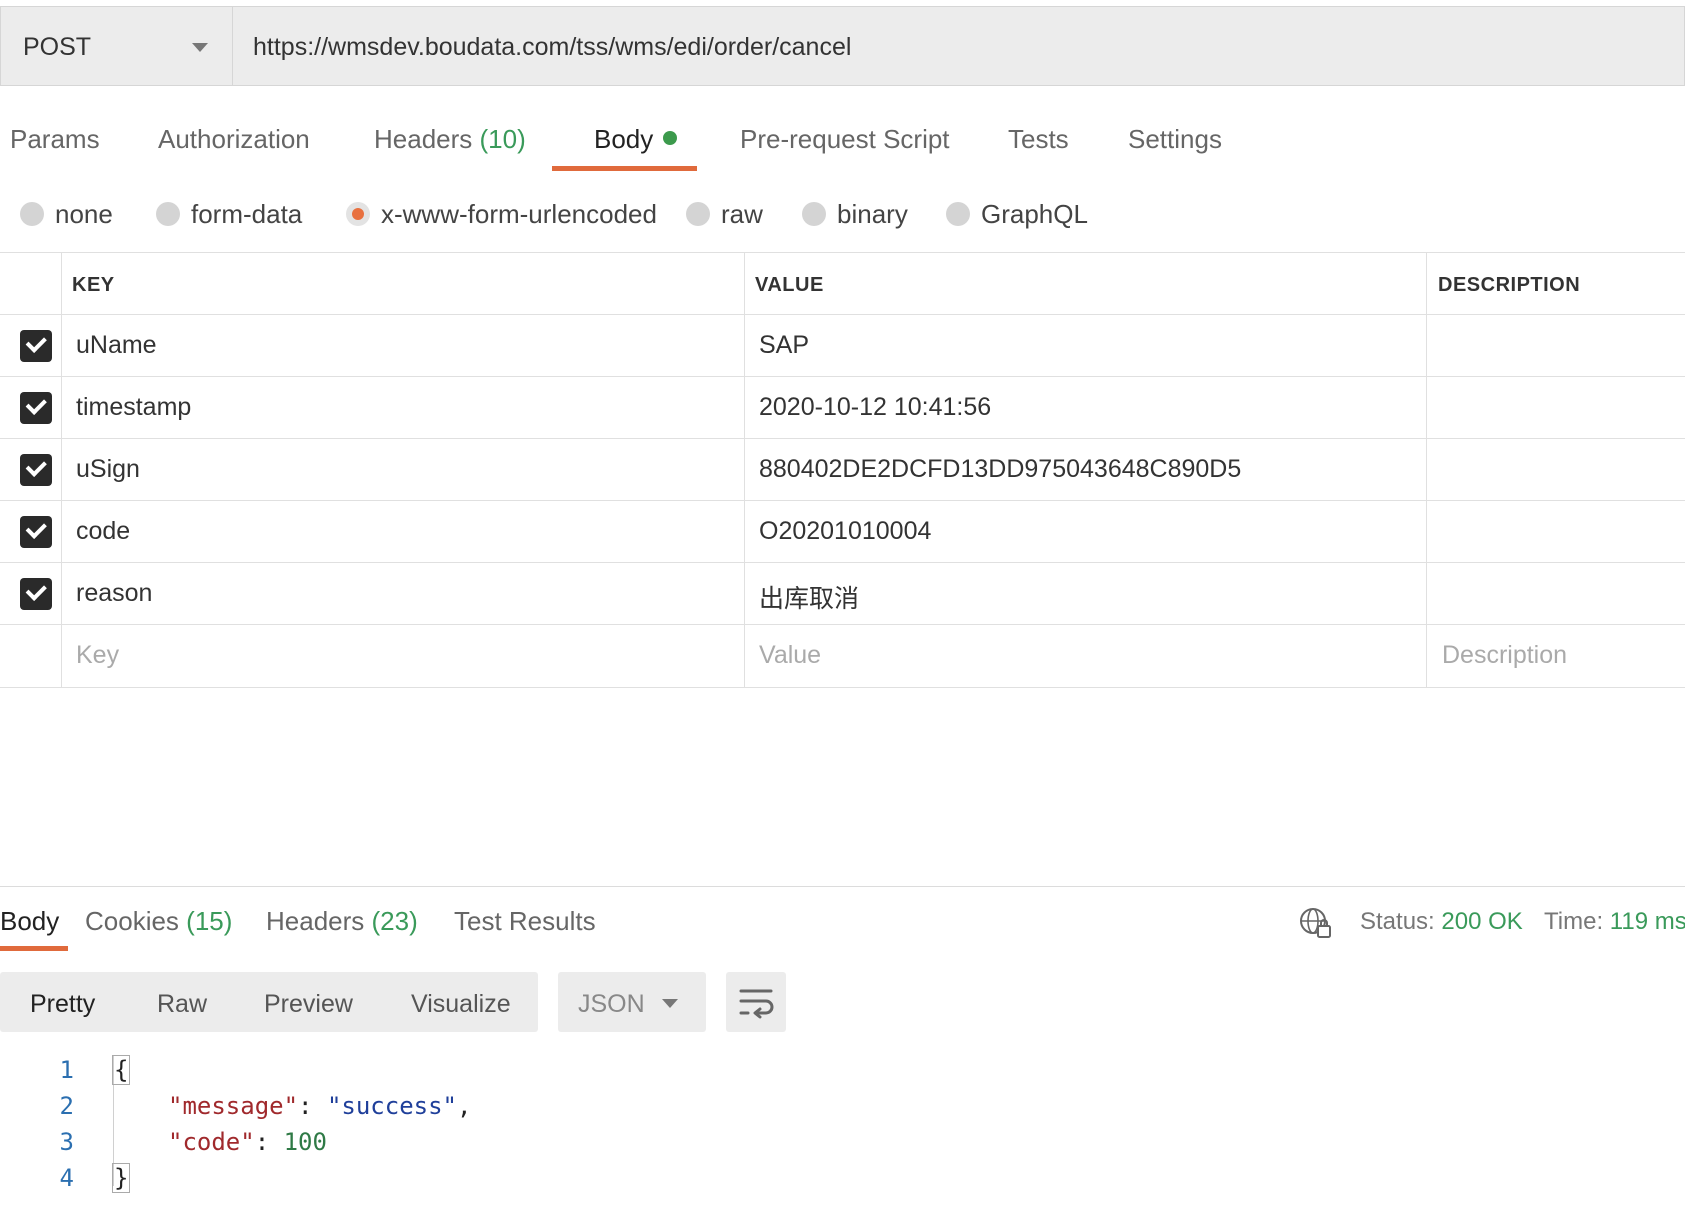 The height and width of the screenshot is (1228, 1685). I want to click on tab-settings: Settings, so click(1175, 139).